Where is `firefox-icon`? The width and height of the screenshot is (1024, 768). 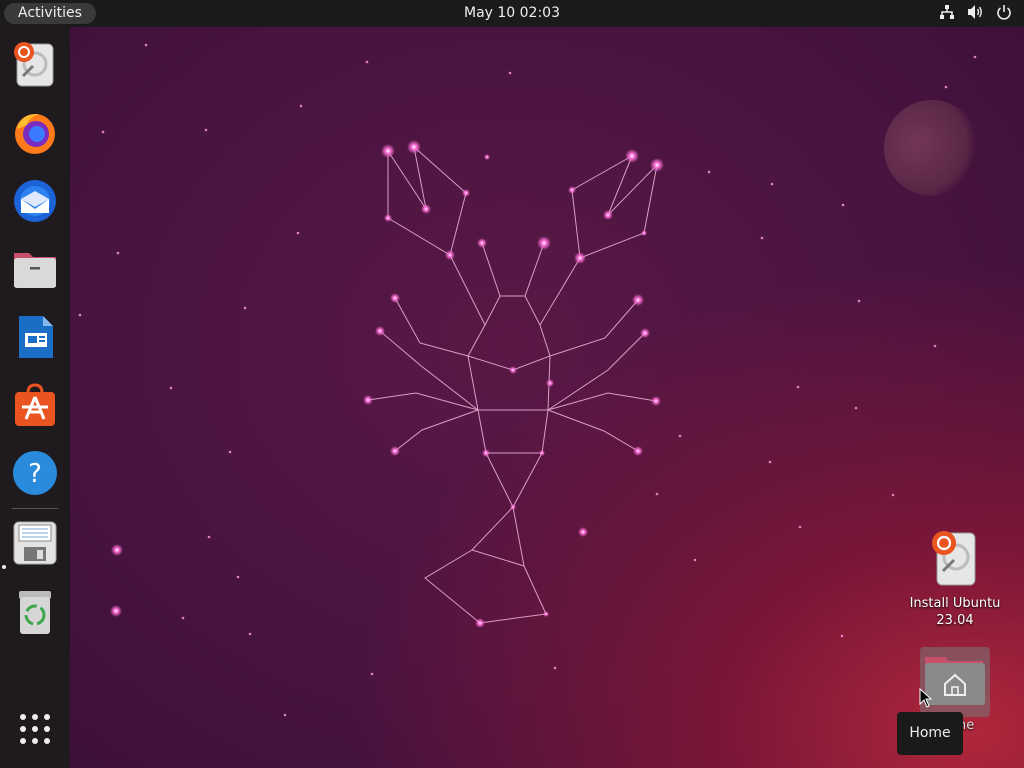
firefox-icon is located at coordinates (35, 133).